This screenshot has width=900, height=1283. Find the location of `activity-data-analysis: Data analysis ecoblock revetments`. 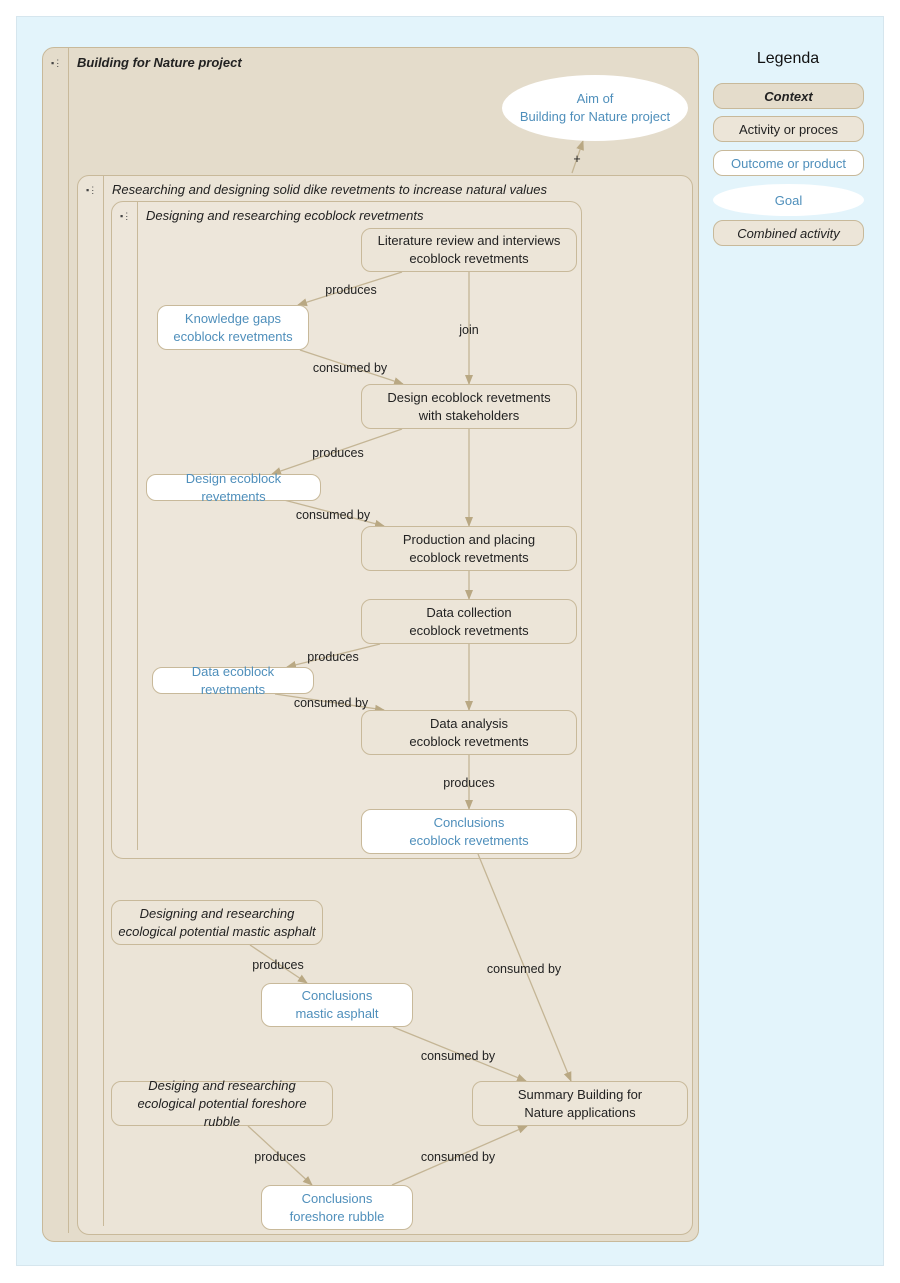

activity-data-analysis: Data analysis ecoblock revetments is located at coordinates (469, 732).